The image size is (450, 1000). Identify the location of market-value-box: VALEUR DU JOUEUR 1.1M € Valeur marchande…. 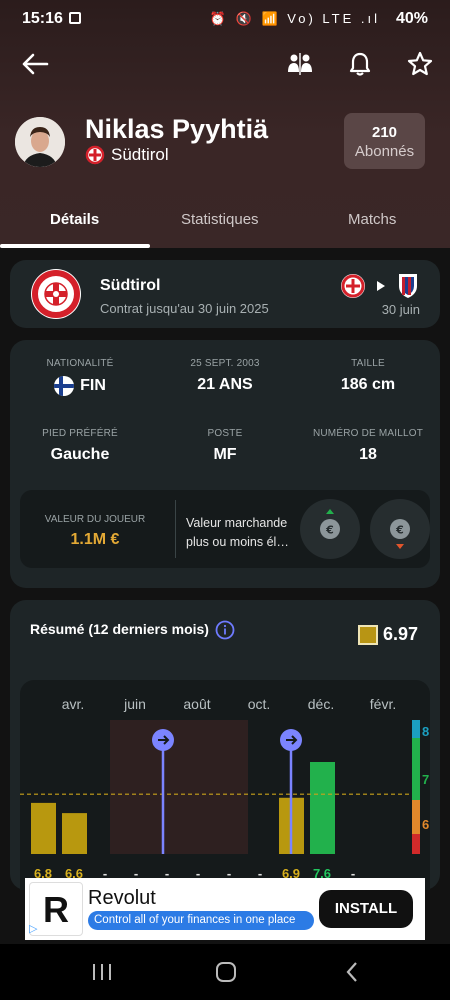
(225, 529).